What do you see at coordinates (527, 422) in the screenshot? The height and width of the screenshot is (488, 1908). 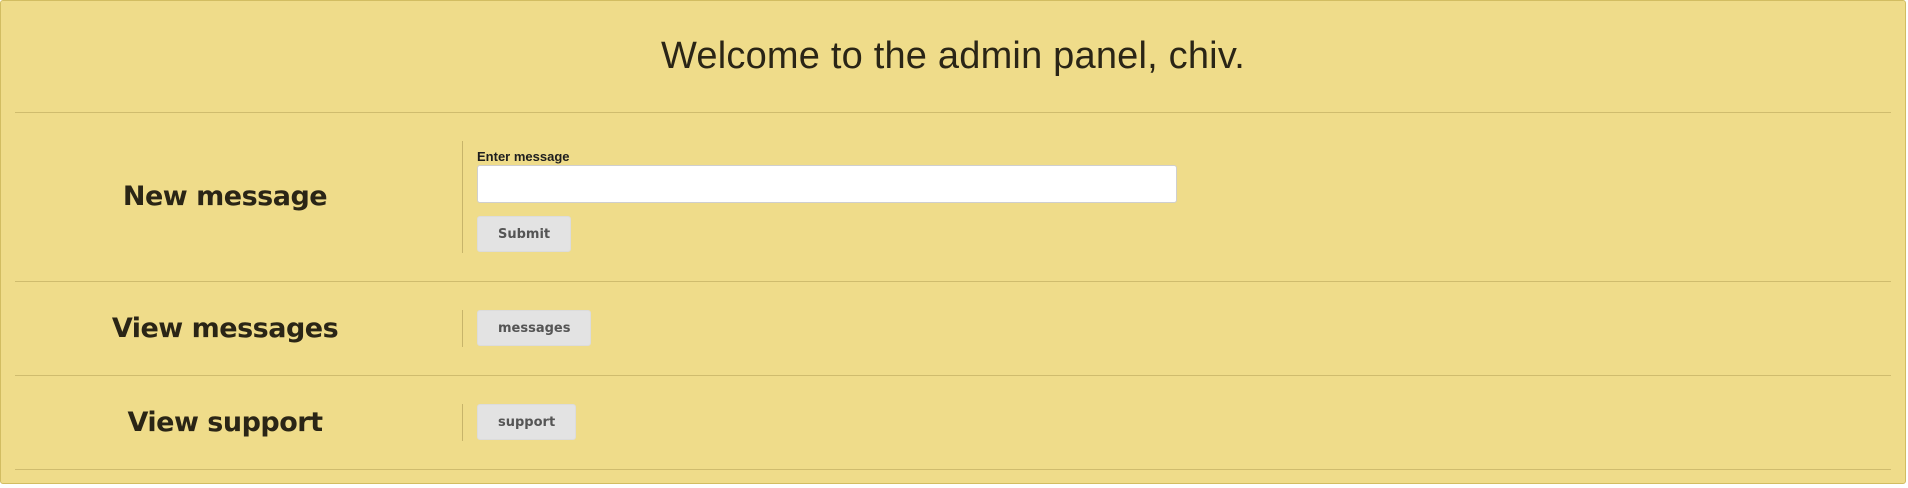 I see `support-button: support` at bounding box center [527, 422].